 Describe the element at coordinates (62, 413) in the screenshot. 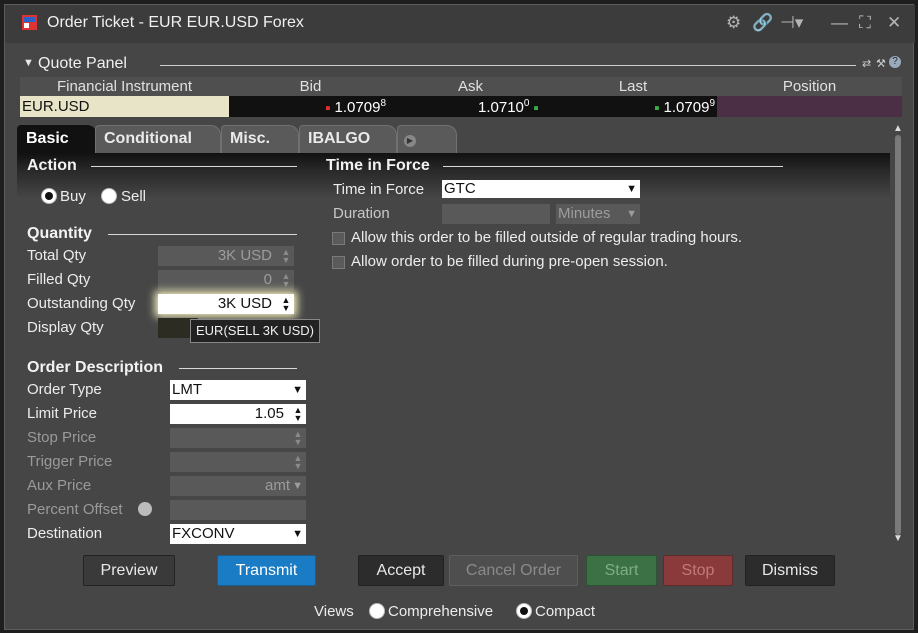

I see `limit-price-label: Limit Price` at that location.